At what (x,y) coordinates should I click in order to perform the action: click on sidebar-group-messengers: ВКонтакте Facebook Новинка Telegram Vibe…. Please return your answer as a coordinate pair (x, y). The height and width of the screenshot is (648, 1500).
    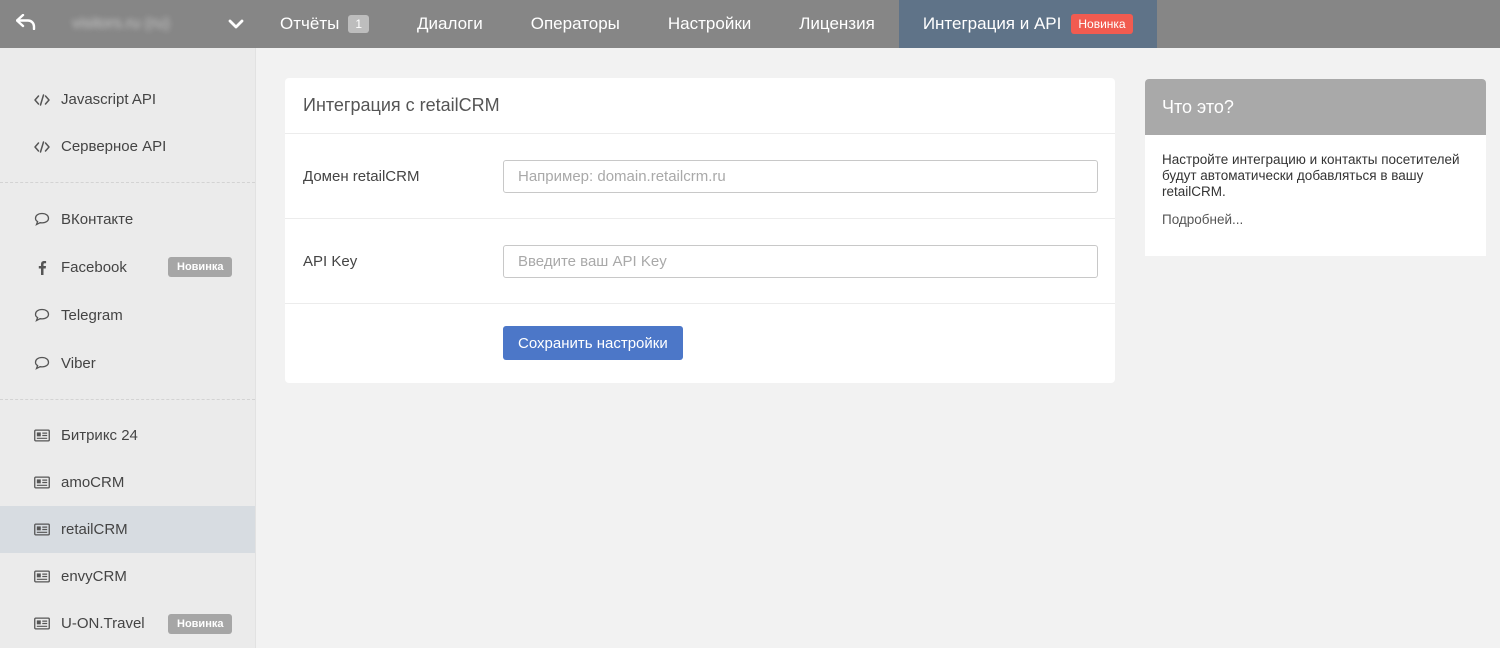
    Looking at the image, I should click on (127, 290).